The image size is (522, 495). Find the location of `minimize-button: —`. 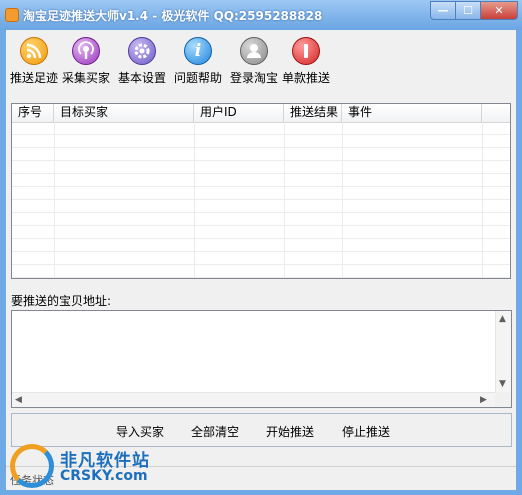

minimize-button: — is located at coordinates (443, 10).